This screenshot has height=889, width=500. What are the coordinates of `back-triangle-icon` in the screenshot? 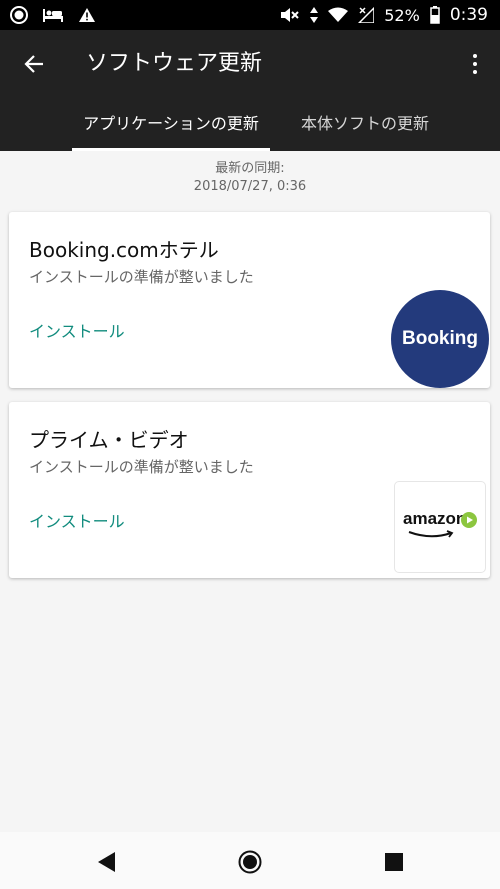 It's located at (107, 862).